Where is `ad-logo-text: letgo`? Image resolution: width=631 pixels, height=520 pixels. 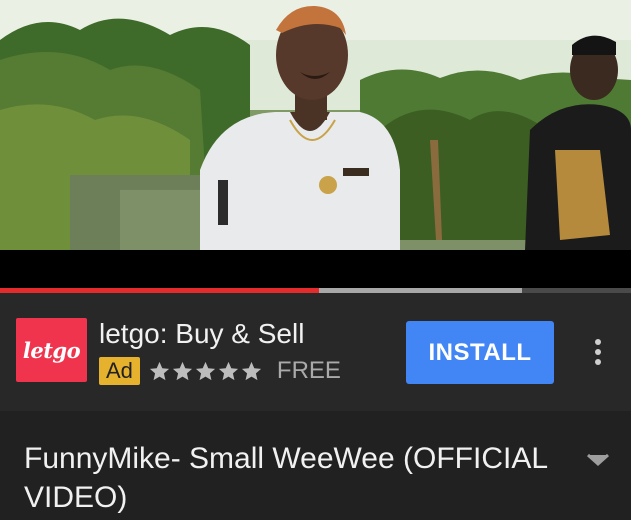 ad-logo-text: letgo is located at coordinates (51, 350).